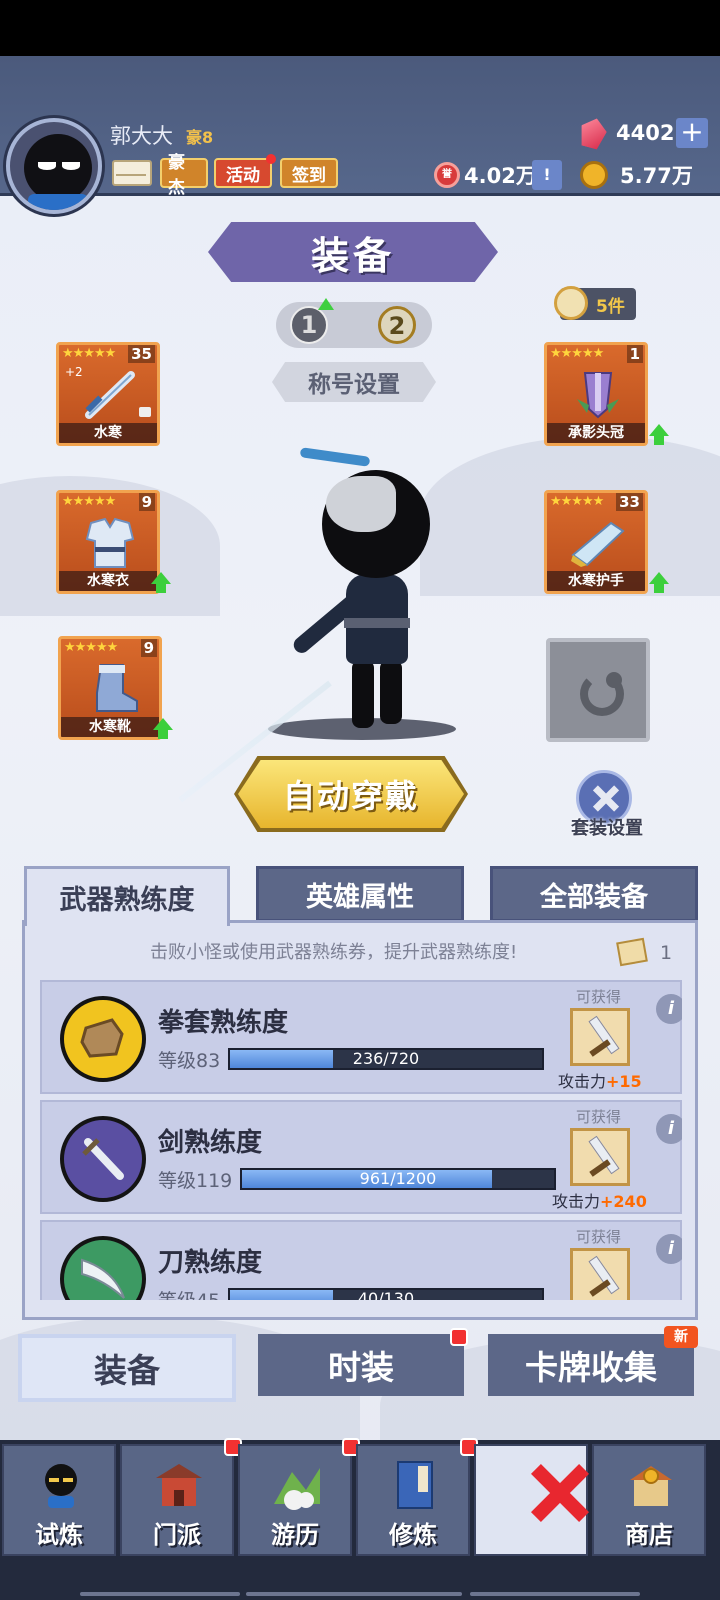 Image resolution: width=720 pixels, height=1600 pixels. What do you see at coordinates (297, 1489) in the screenshot?
I see `mountain-icon` at bounding box center [297, 1489].